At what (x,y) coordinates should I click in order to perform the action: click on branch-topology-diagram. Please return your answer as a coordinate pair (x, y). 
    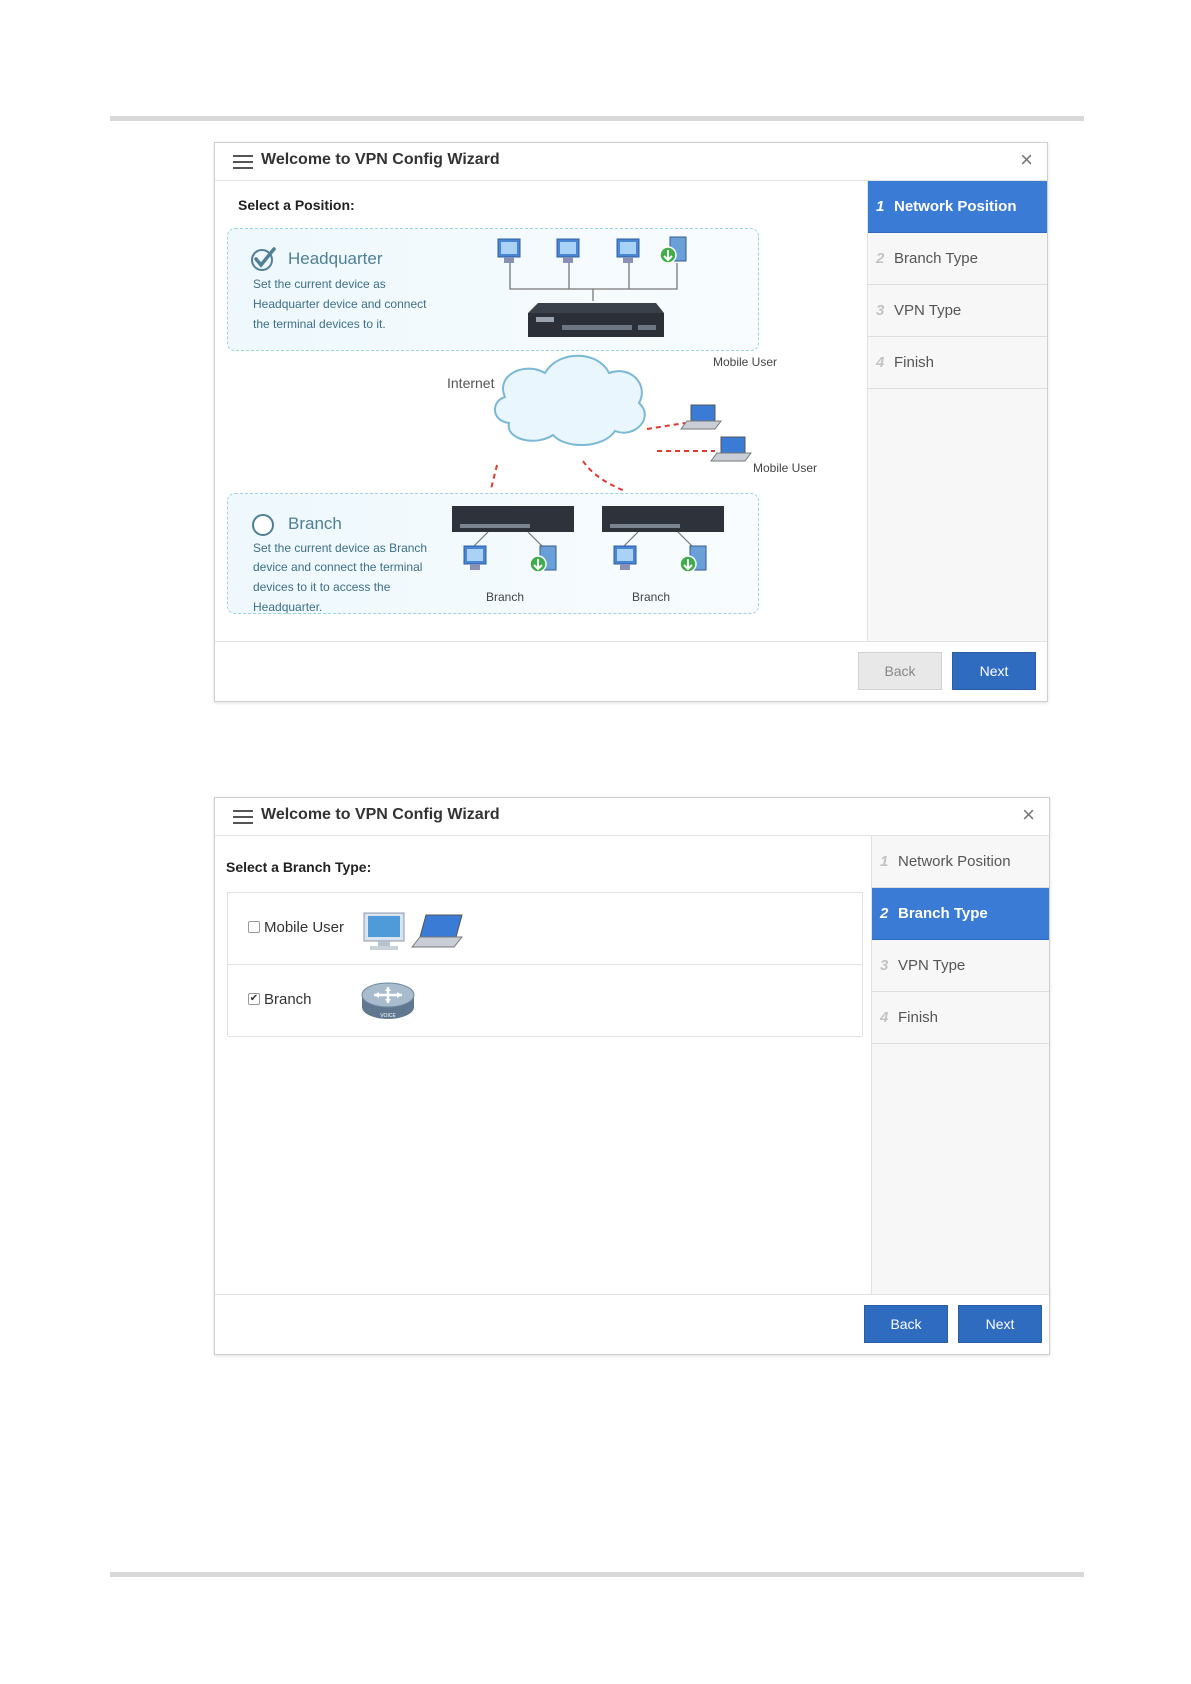
    Looking at the image, I should click on (588, 539).